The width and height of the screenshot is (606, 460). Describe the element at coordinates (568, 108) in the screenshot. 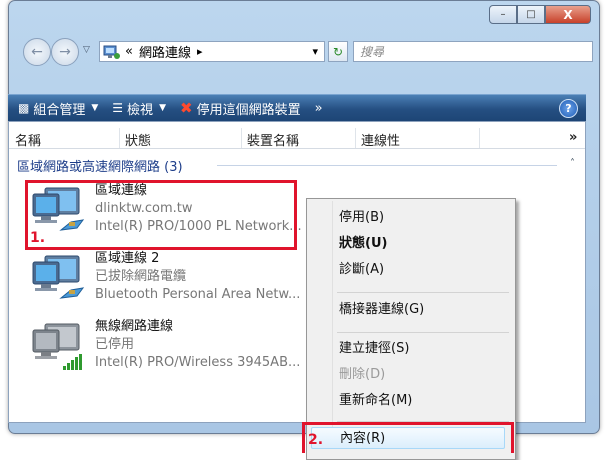

I see `help-icon: ?` at that location.